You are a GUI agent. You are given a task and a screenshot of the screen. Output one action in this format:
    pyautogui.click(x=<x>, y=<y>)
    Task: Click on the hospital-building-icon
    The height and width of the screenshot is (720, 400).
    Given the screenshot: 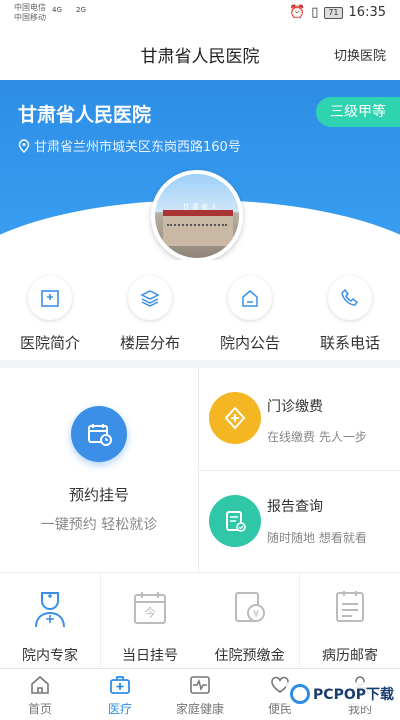 What is the action you would take?
    pyautogui.click(x=50, y=298)
    